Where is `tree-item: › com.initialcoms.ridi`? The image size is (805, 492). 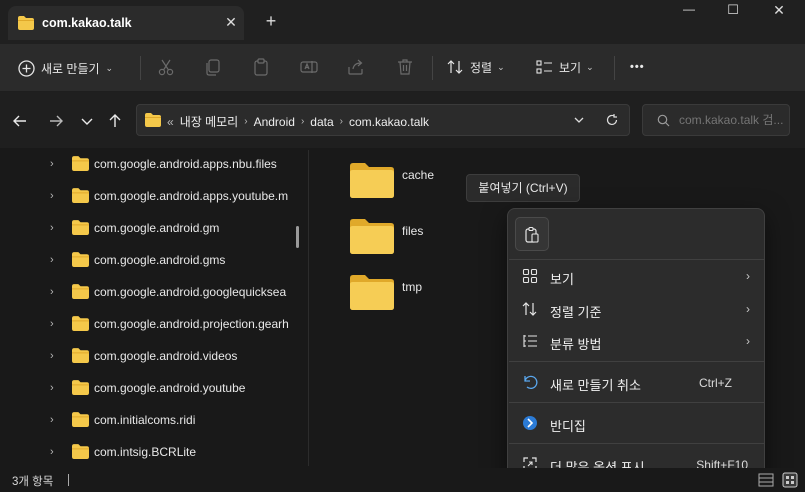 tree-item: › com.initialcoms.ridi is located at coordinates (150, 420).